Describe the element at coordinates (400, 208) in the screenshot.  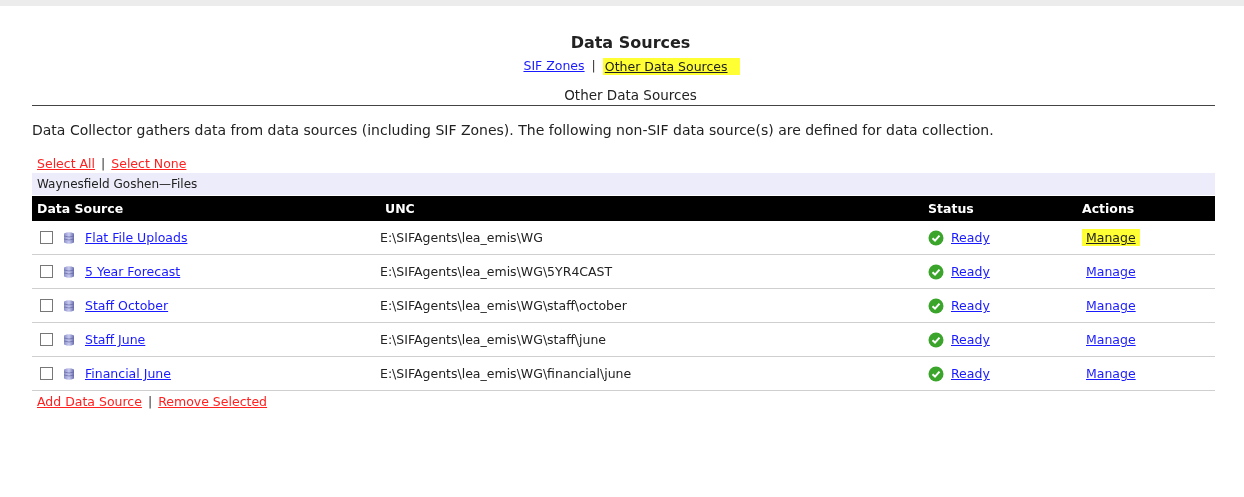
I see `column-header: UNC` at that location.